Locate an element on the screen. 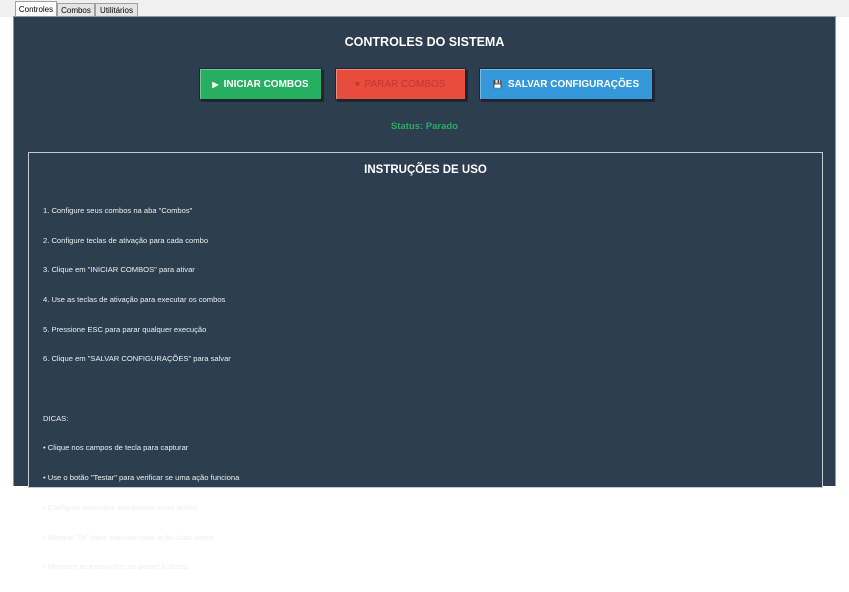 This screenshot has height=592, width=849. tab-controles: Controles is located at coordinates (36, 9).